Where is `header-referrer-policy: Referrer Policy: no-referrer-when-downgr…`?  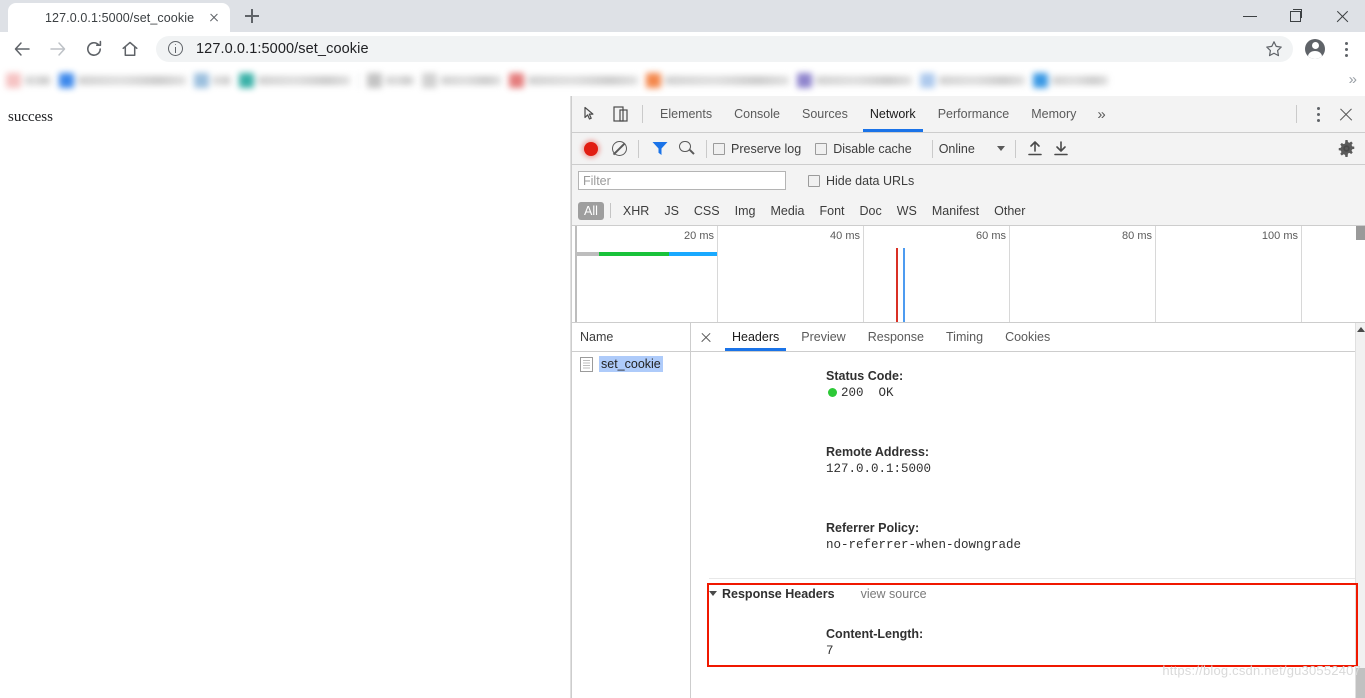 header-referrer-policy: Referrer Policy: no-referrer-when-downgr… is located at coordinates (1037, 536).